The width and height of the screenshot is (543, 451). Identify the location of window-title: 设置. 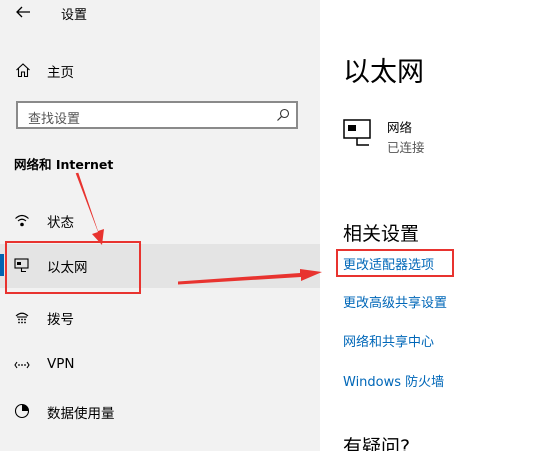
(74, 15).